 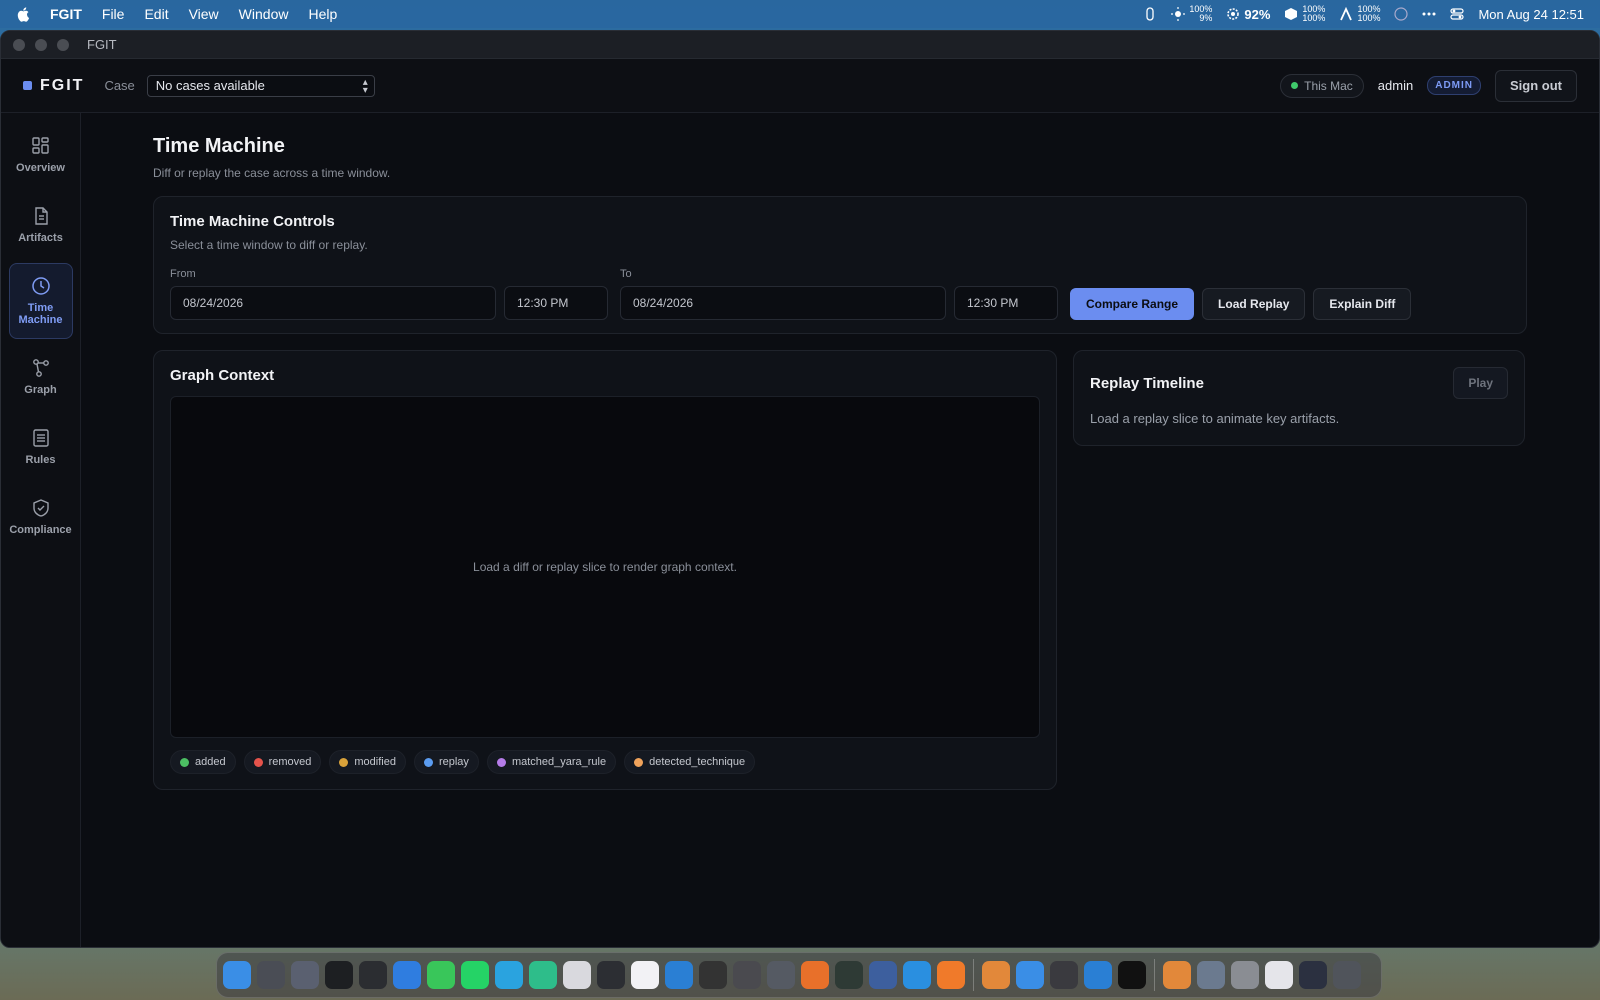 I want to click on from-time-input: 12:30 PM, so click(x=556, y=303).